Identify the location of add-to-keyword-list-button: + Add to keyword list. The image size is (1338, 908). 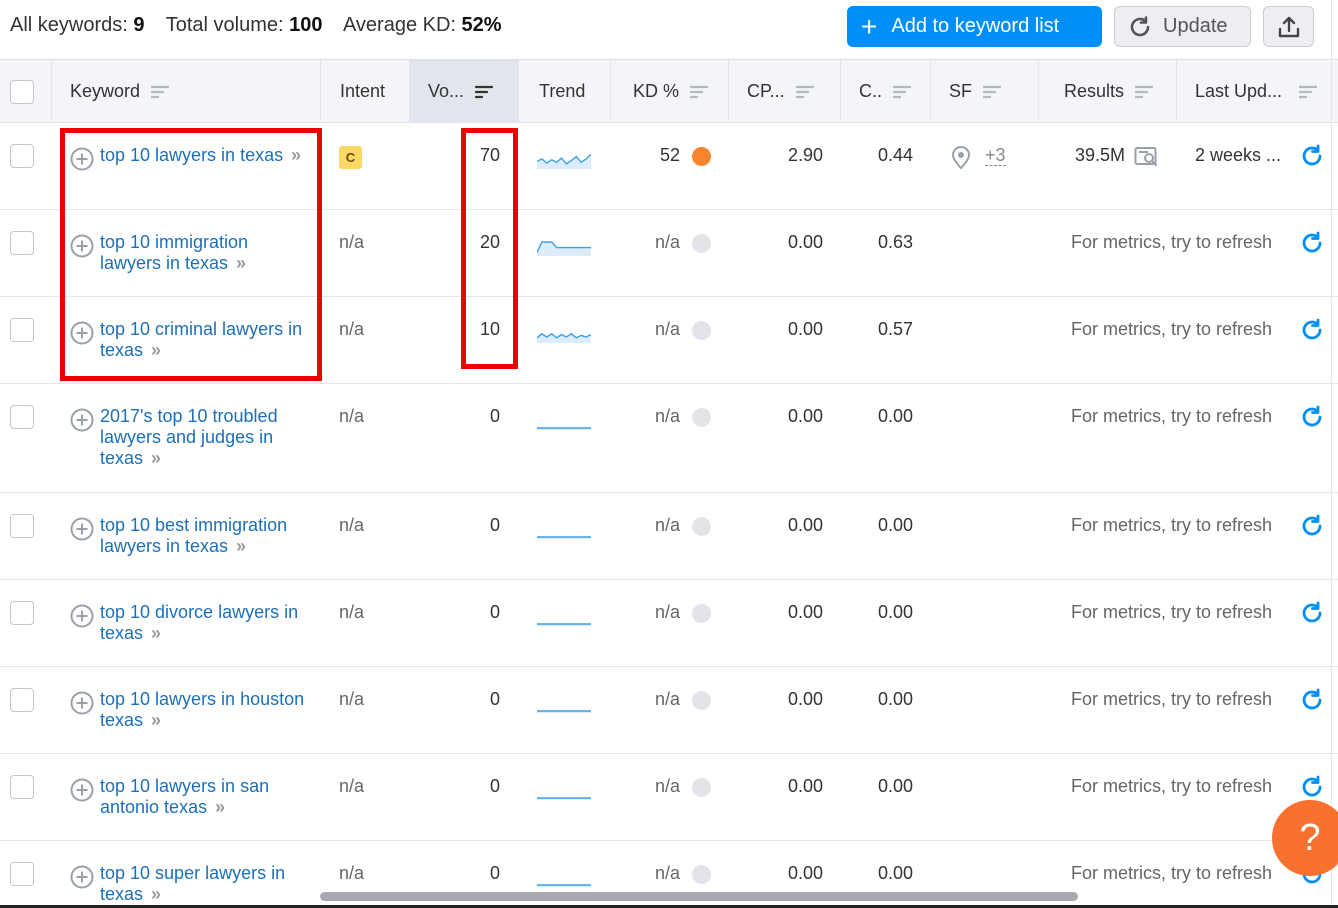
(974, 26).